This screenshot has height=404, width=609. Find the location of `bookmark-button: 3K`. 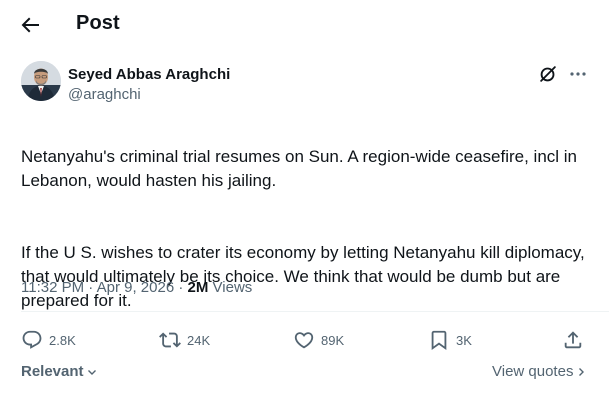

bookmark-button: 3K is located at coordinates (450, 340).